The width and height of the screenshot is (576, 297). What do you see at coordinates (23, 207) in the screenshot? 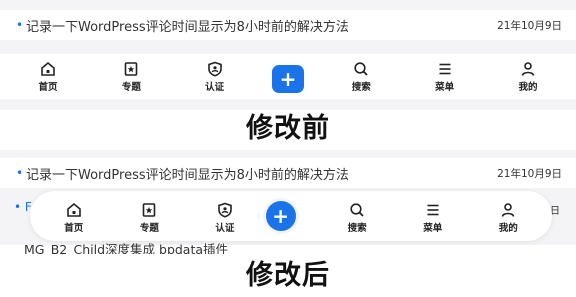
I see `peek-post-title: • F` at bounding box center [23, 207].